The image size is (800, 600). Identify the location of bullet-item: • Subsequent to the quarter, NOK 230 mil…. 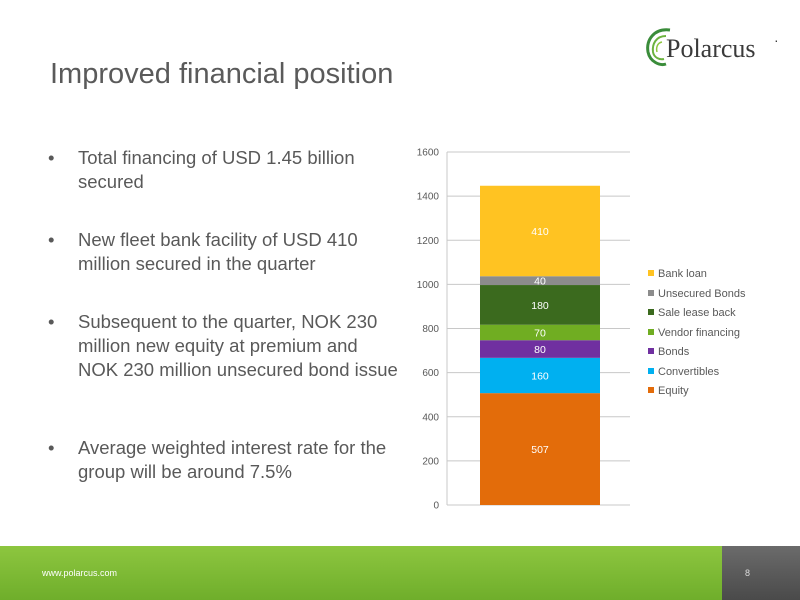
(223, 346).